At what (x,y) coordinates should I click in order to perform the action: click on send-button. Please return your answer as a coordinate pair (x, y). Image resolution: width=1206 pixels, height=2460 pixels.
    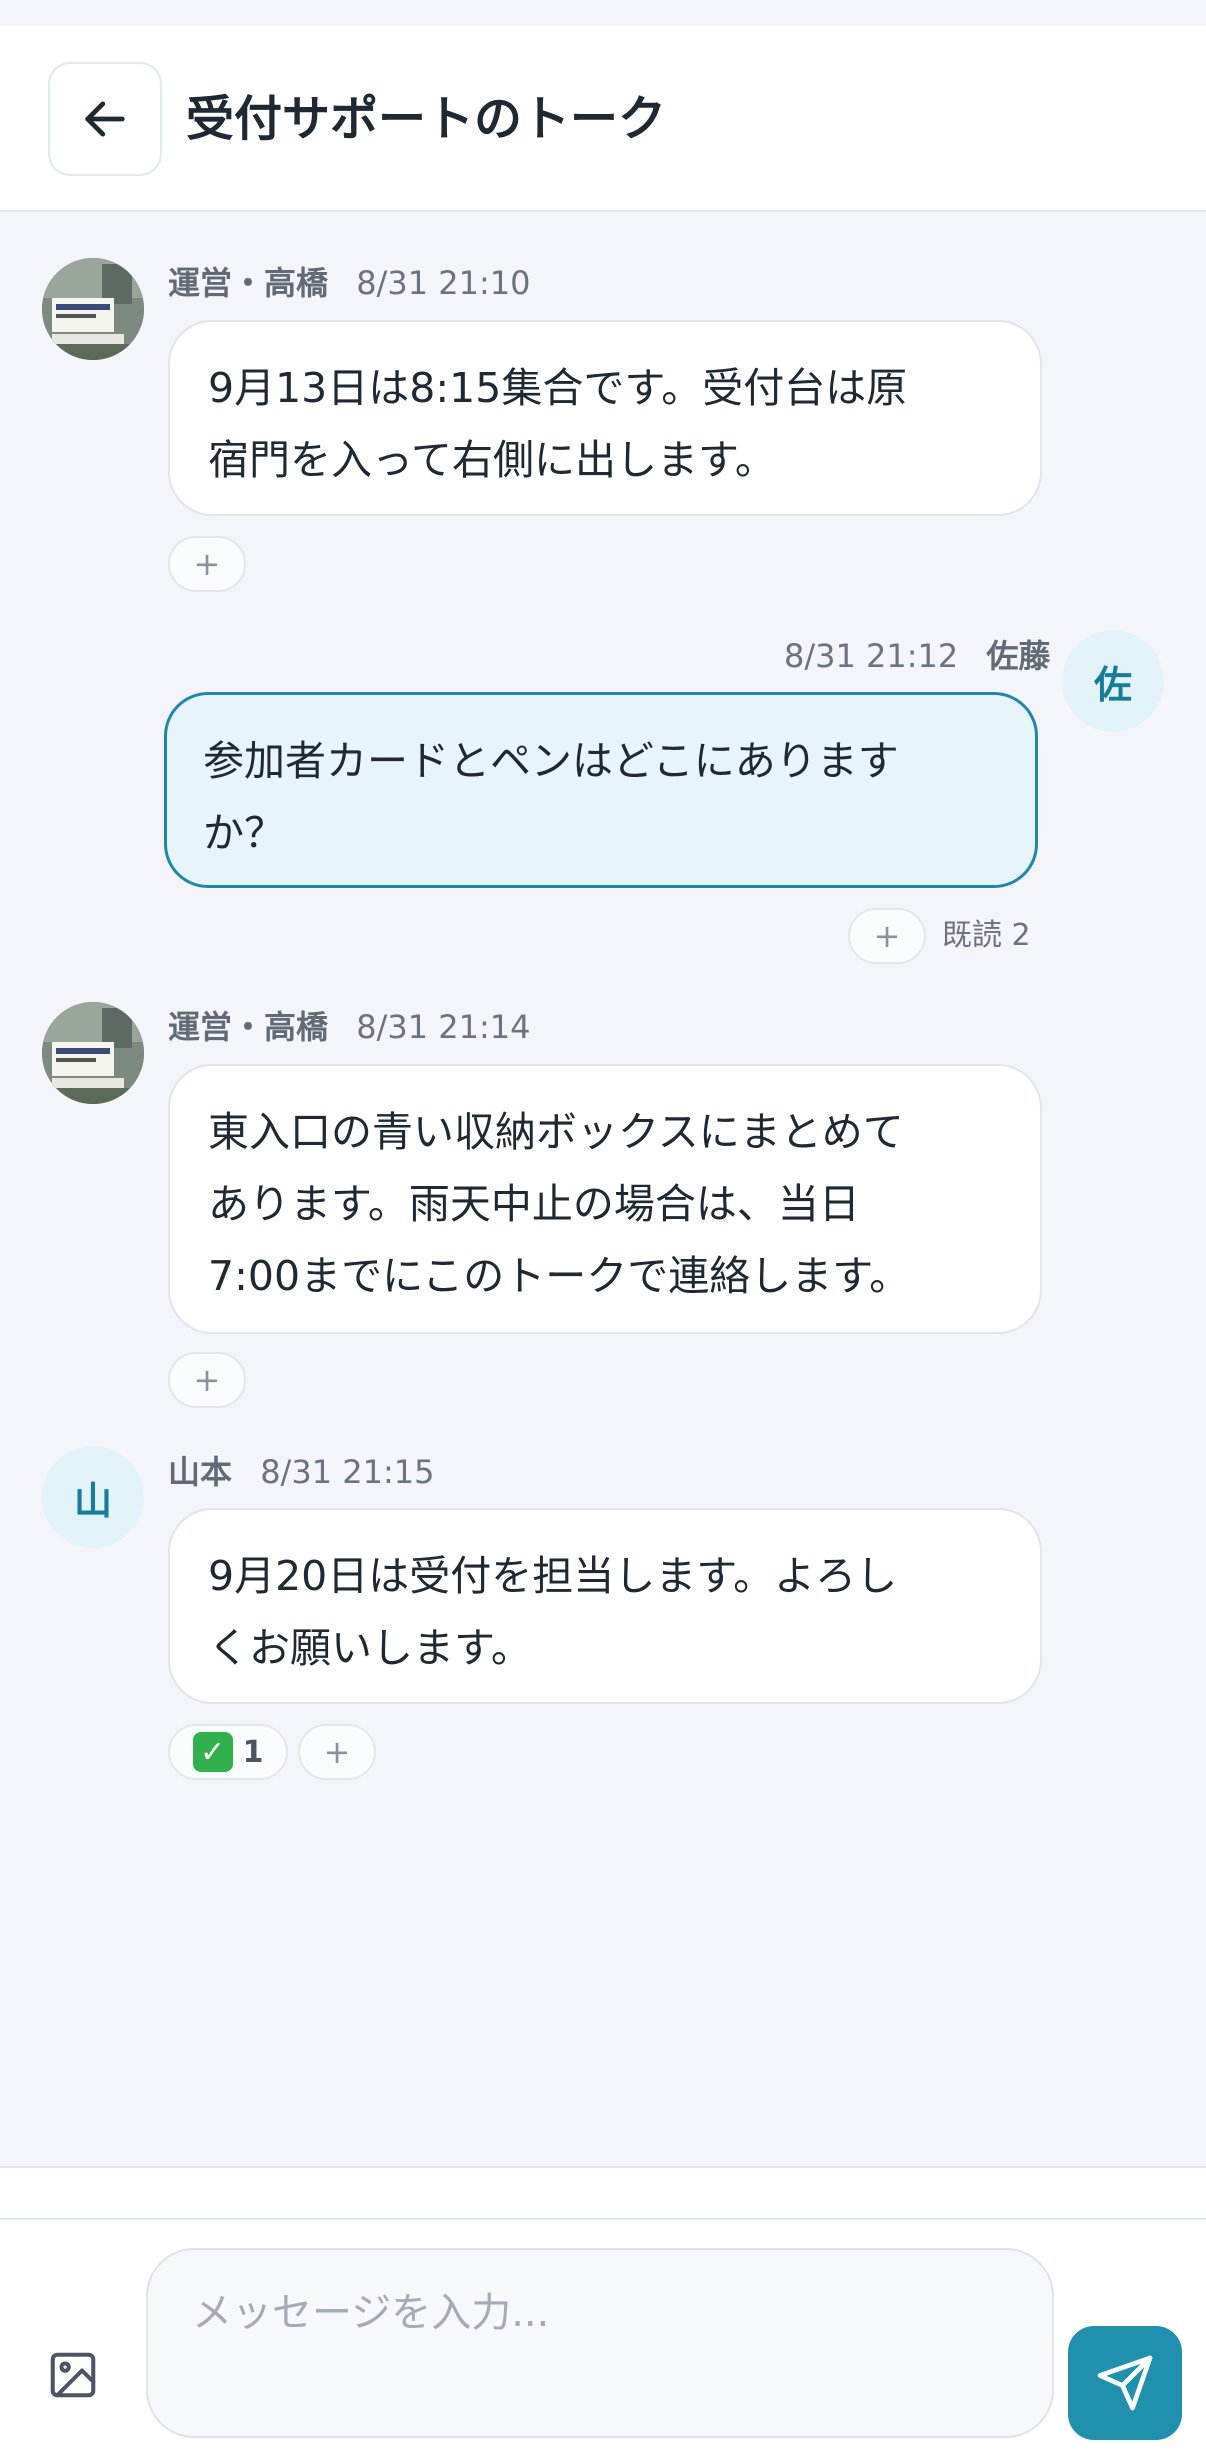
    Looking at the image, I should click on (1125, 2383).